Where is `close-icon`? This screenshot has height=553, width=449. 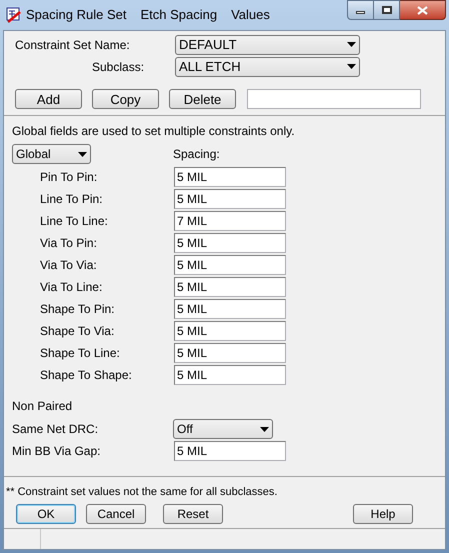
close-icon is located at coordinates (422, 10).